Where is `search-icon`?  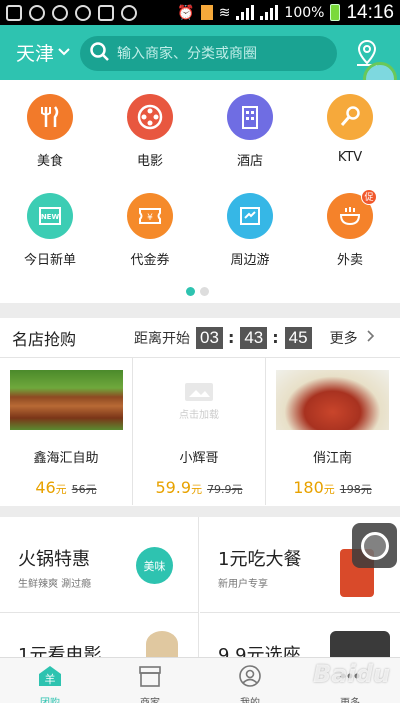
search-icon is located at coordinates (100, 53).